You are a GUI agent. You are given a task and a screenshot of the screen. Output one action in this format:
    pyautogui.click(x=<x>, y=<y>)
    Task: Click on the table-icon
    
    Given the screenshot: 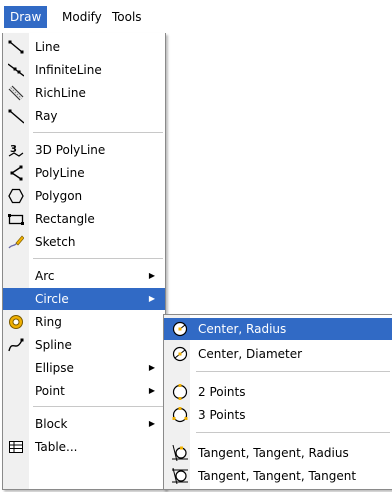 What is the action you would take?
    pyautogui.click(x=16, y=447)
    